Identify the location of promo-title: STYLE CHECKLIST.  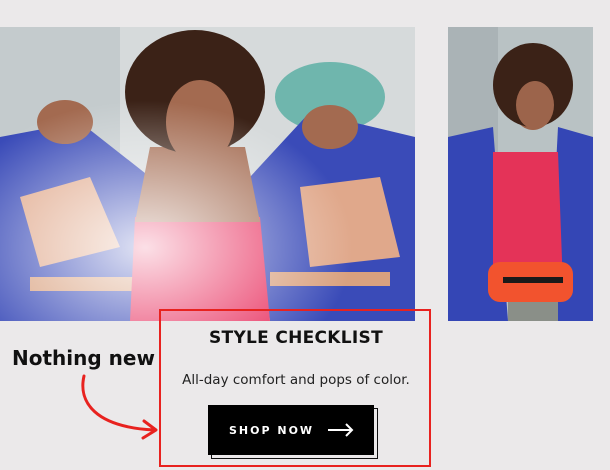
(296, 338).